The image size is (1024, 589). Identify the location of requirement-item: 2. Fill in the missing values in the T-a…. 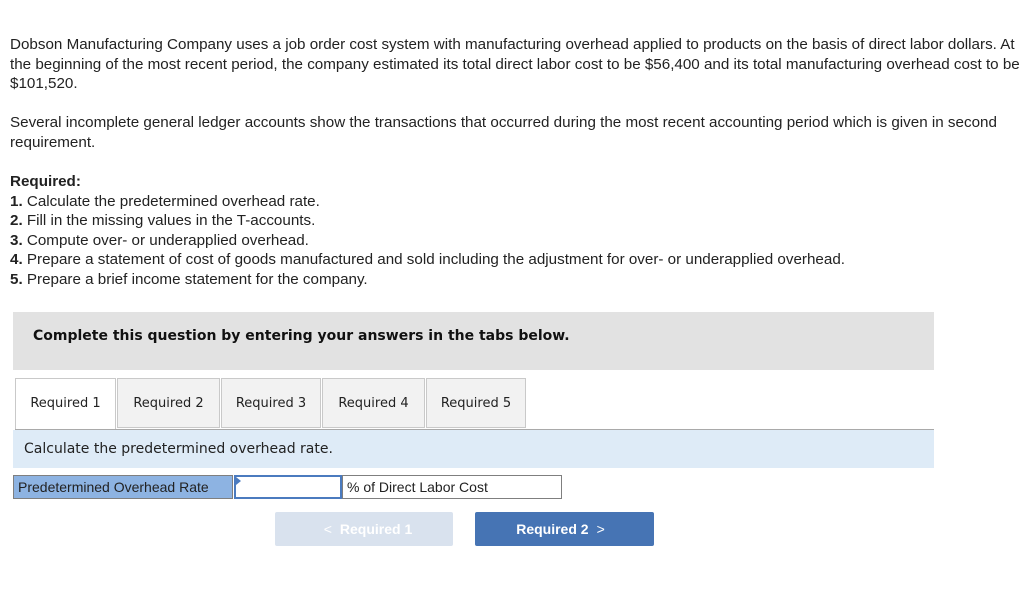
(163, 220).